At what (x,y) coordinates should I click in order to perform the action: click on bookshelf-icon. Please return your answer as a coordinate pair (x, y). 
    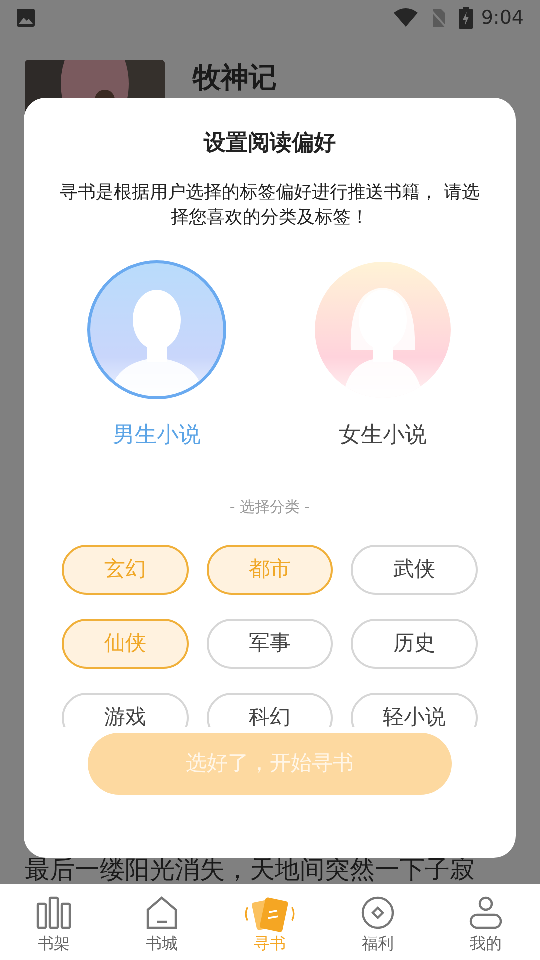
    Looking at the image, I should click on (54, 913).